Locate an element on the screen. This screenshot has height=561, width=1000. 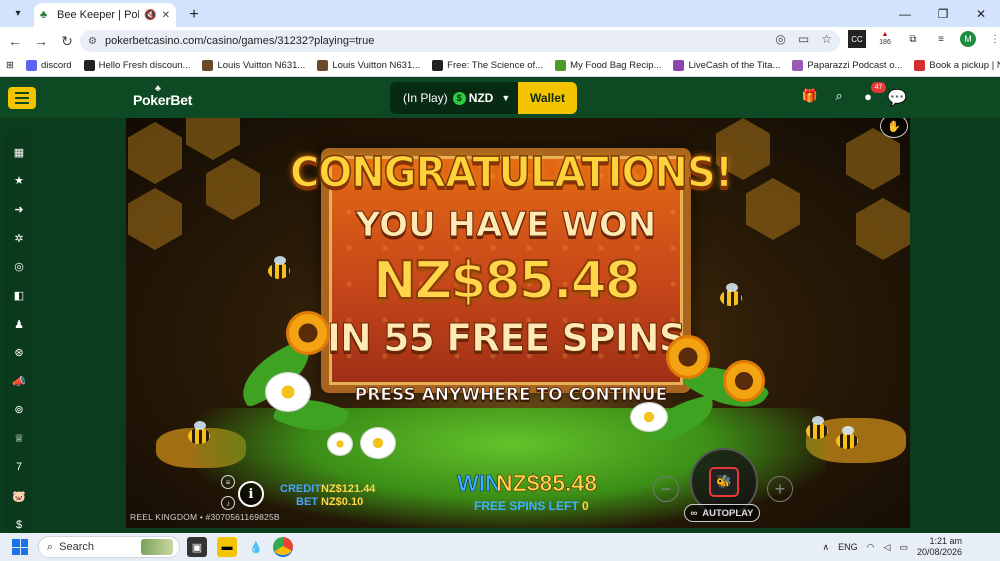
seven-icon: 7 is located at coordinates (19, 467).